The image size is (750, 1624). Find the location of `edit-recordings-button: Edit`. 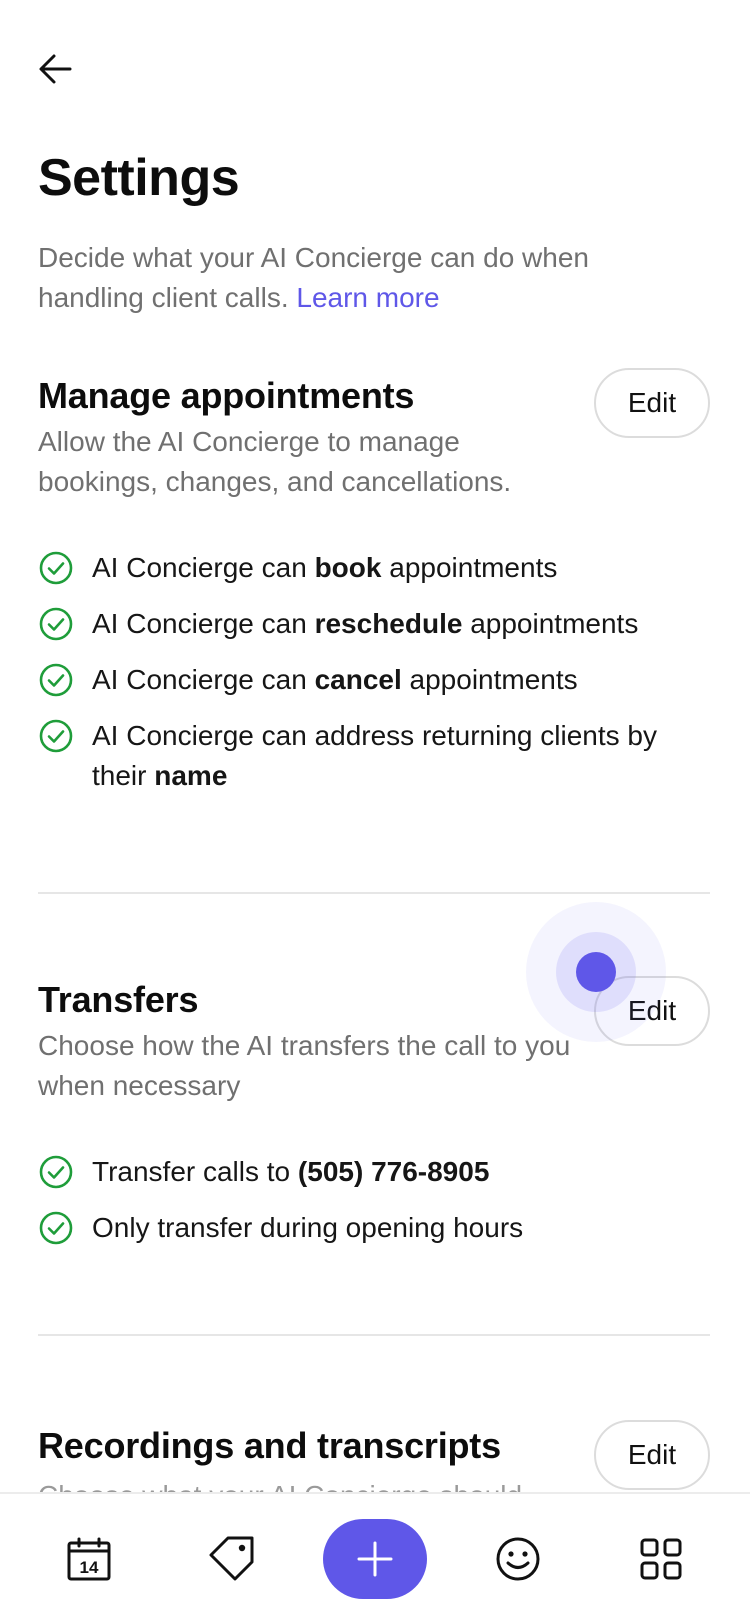

edit-recordings-button: Edit is located at coordinates (652, 1455).